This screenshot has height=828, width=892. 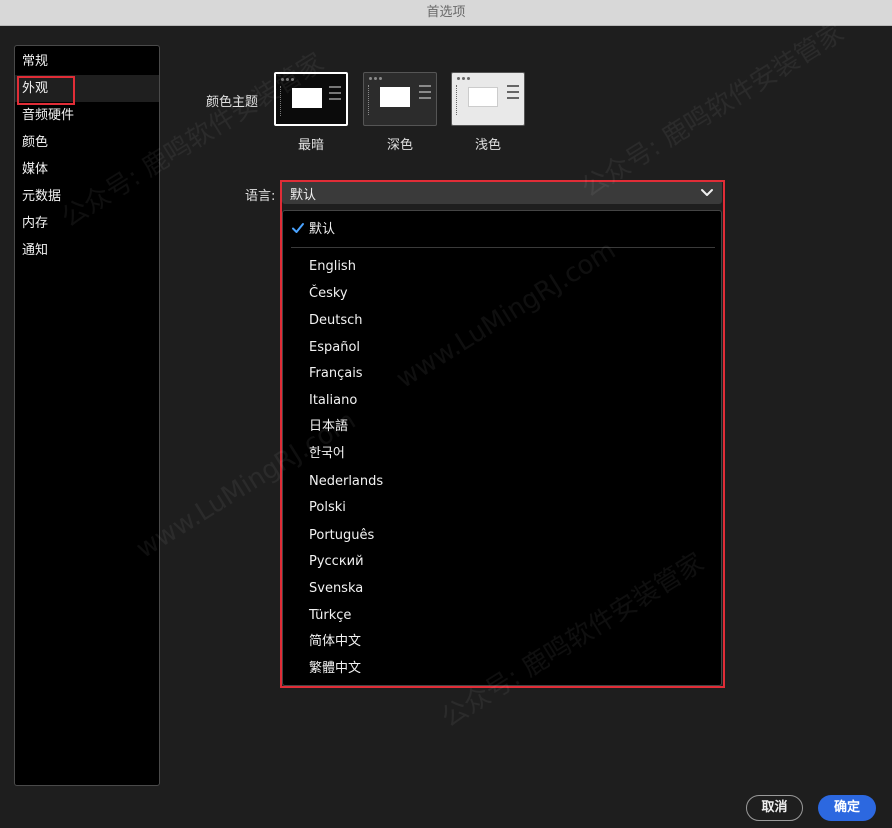 I want to click on sidebar-item-general: 常规, so click(x=87, y=61).